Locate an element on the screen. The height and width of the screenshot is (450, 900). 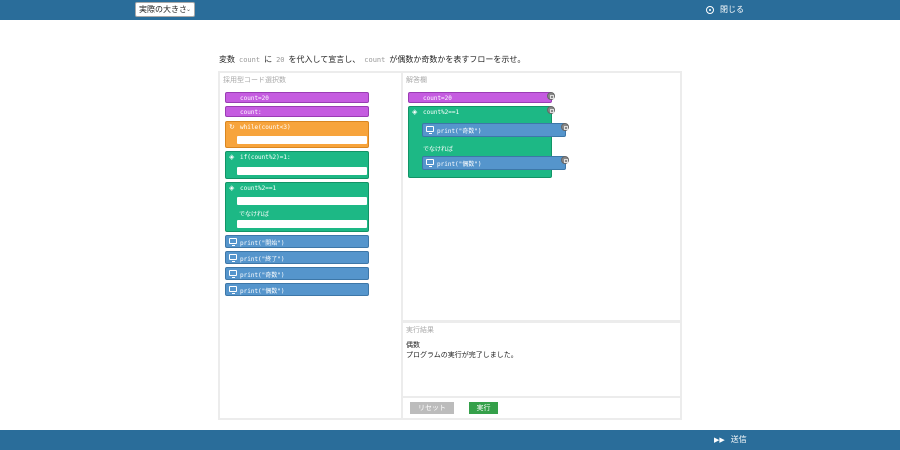
block-print-odd: print("奇数") is located at coordinates (297, 273).